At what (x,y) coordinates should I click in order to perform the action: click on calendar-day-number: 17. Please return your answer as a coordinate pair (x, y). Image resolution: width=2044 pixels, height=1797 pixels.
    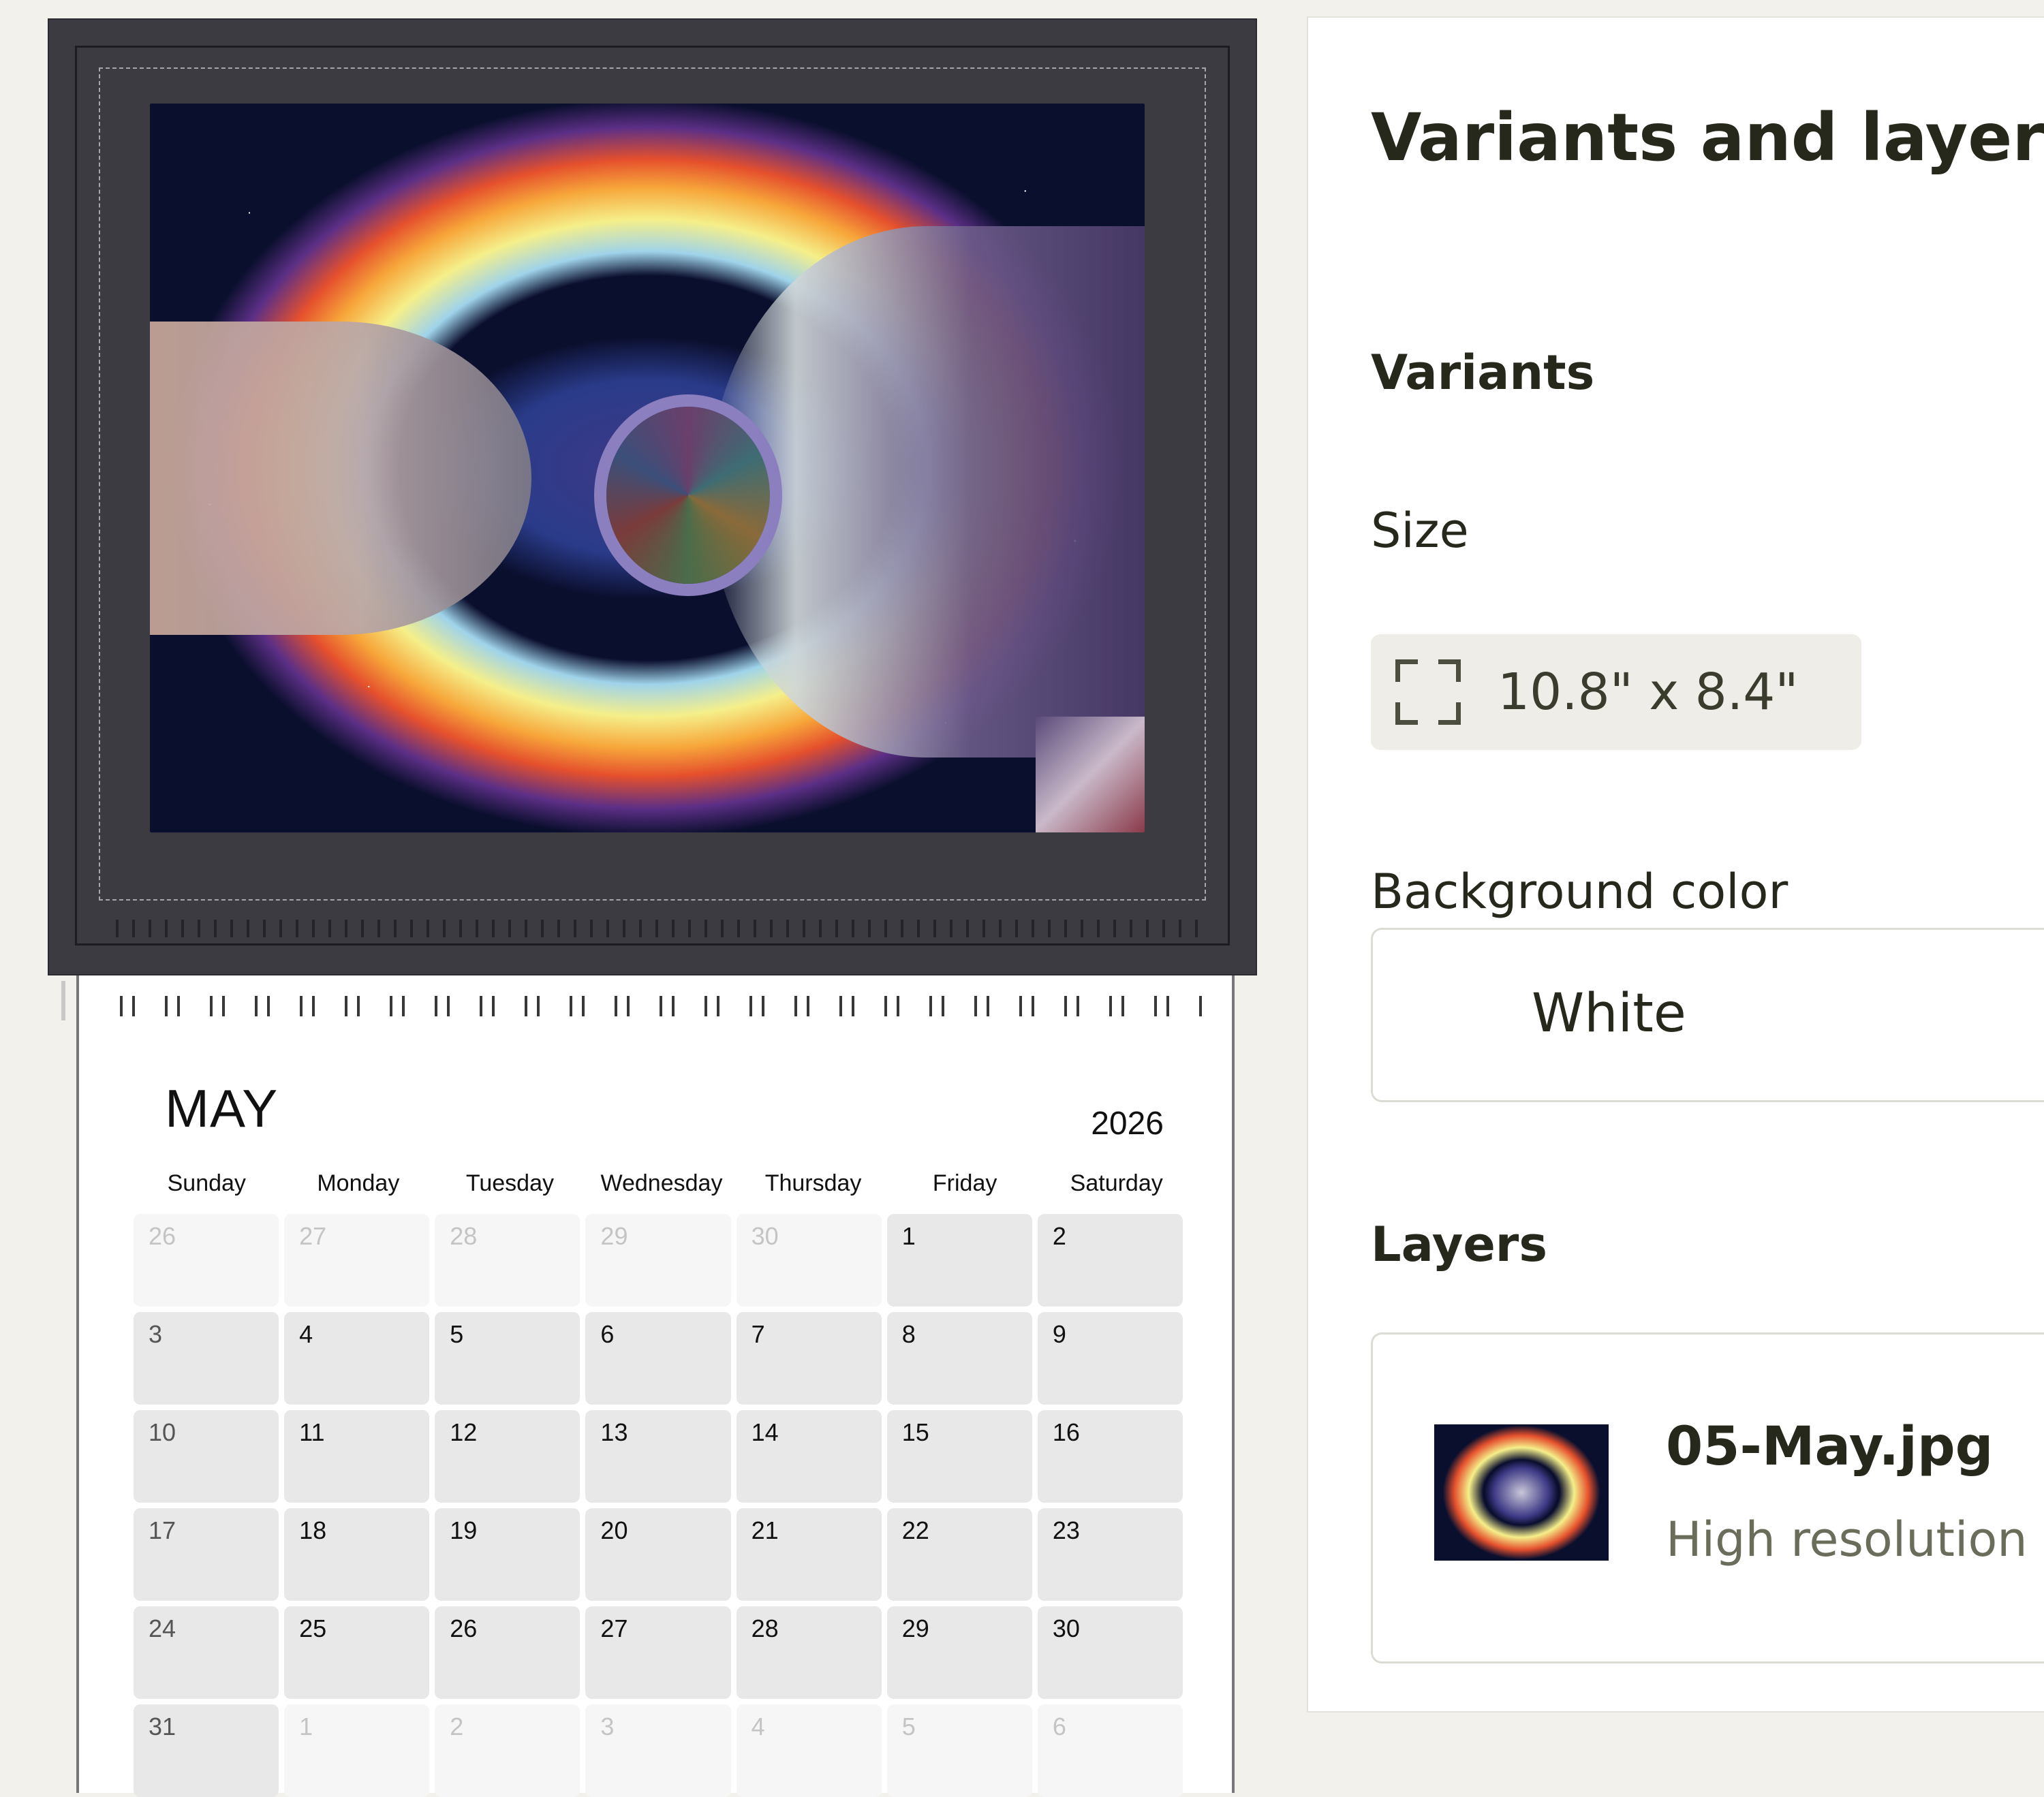
    Looking at the image, I should click on (162, 1530).